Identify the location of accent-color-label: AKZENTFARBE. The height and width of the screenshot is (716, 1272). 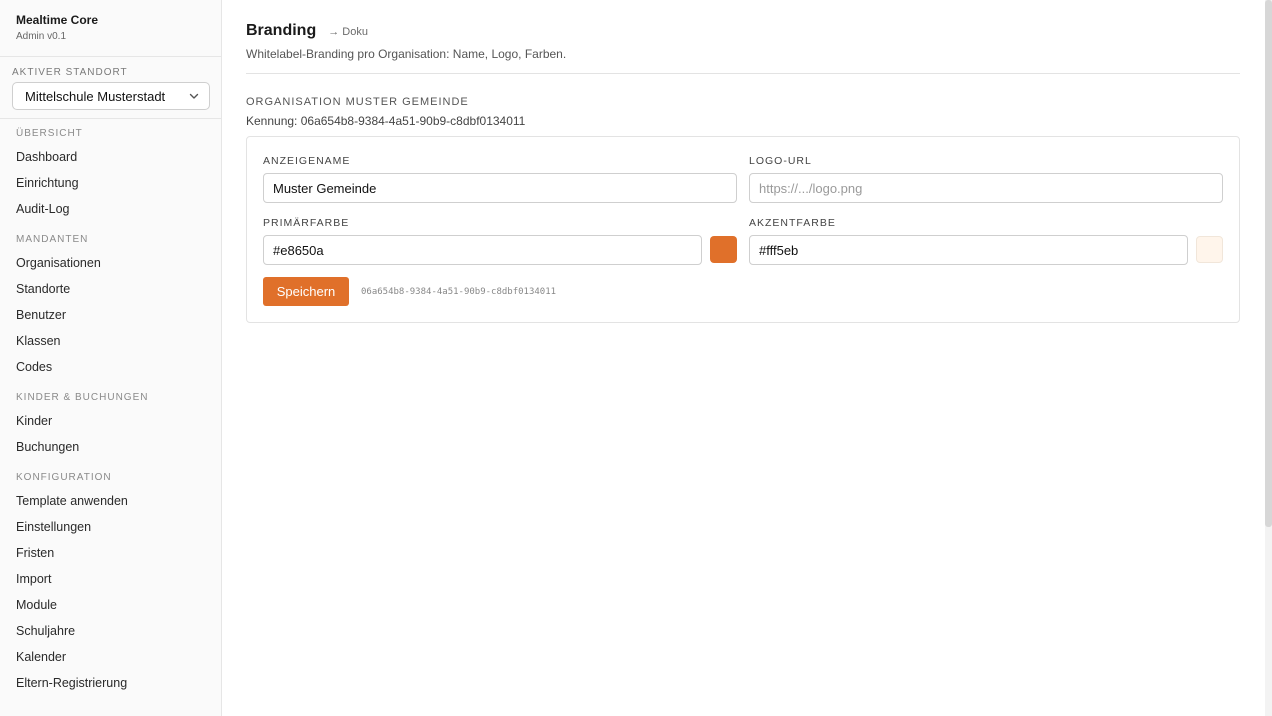
(792, 223).